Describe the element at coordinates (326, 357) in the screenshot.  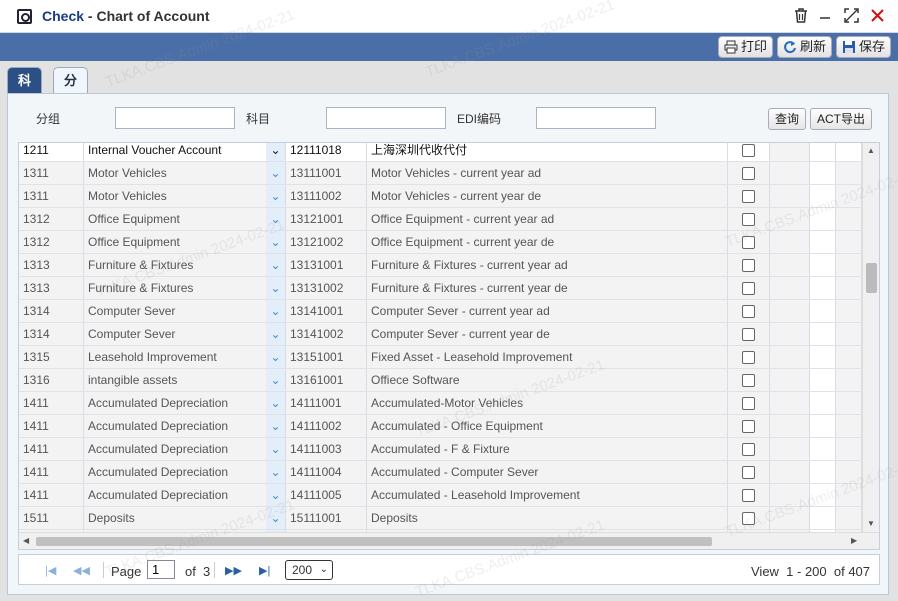
I see `row-account-code: 13151001` at that location.